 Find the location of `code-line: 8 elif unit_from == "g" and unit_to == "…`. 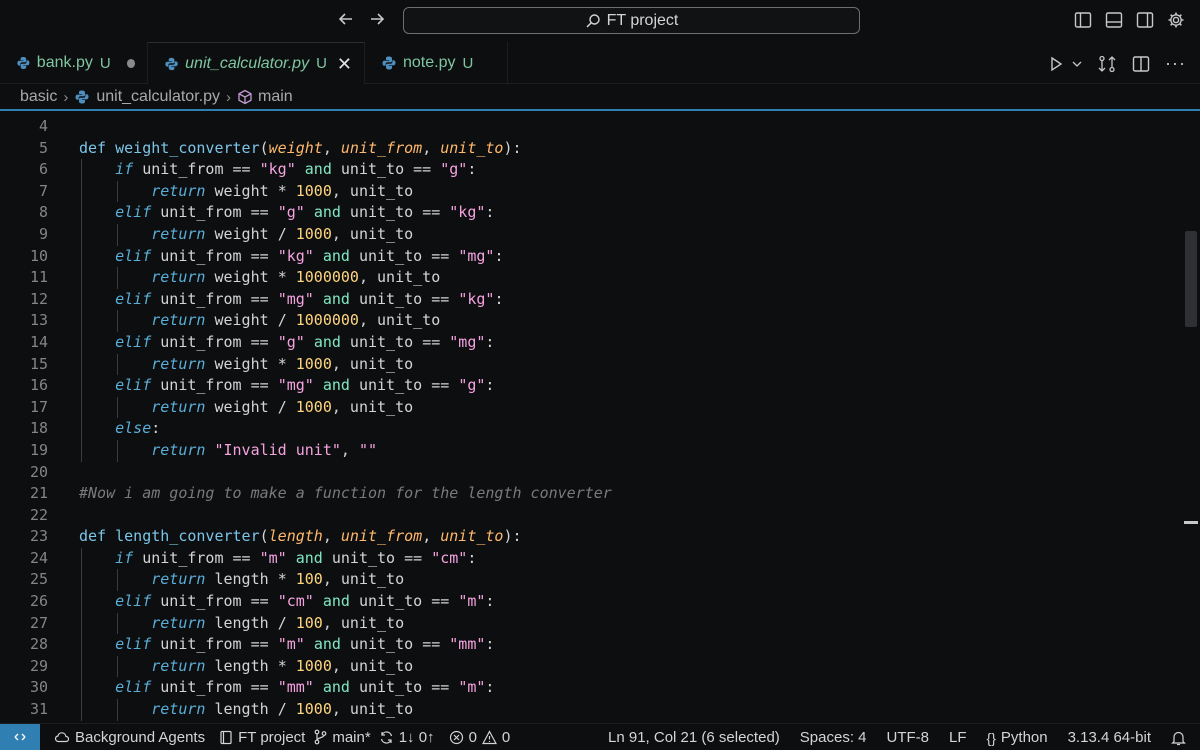

code-line: 8 elif unit_from == "g" and unit_to == "… is located at coordinates (600, 213).